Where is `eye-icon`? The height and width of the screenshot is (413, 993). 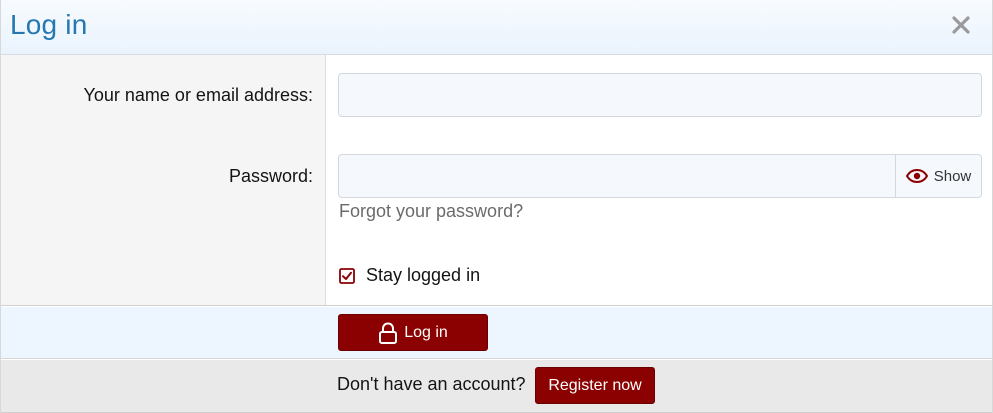 eye-icon is located at coordinates (916, 176).